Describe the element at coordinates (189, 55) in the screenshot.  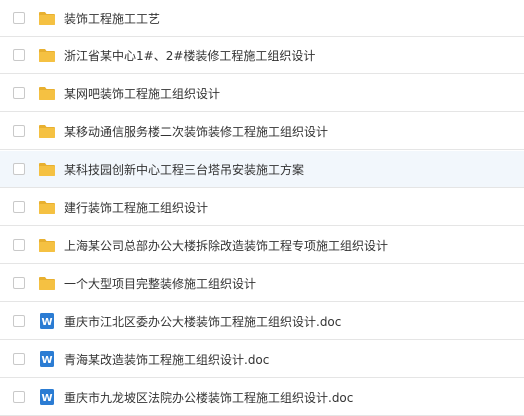
I see `file-name: 浙江省某中心1#、2#楼装修工程施工组织设计` at that location.